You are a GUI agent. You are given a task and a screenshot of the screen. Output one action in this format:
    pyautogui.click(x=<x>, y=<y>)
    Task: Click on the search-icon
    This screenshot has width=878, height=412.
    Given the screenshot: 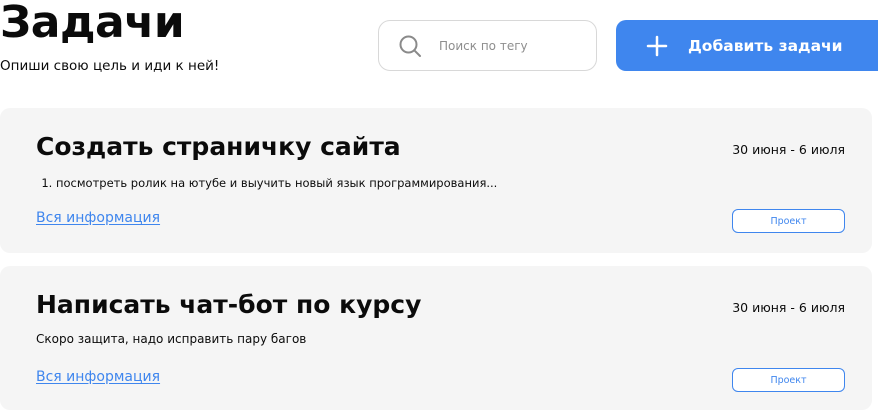 What is the action you would take?
    pyautogui.click(x=410, y=46)
    